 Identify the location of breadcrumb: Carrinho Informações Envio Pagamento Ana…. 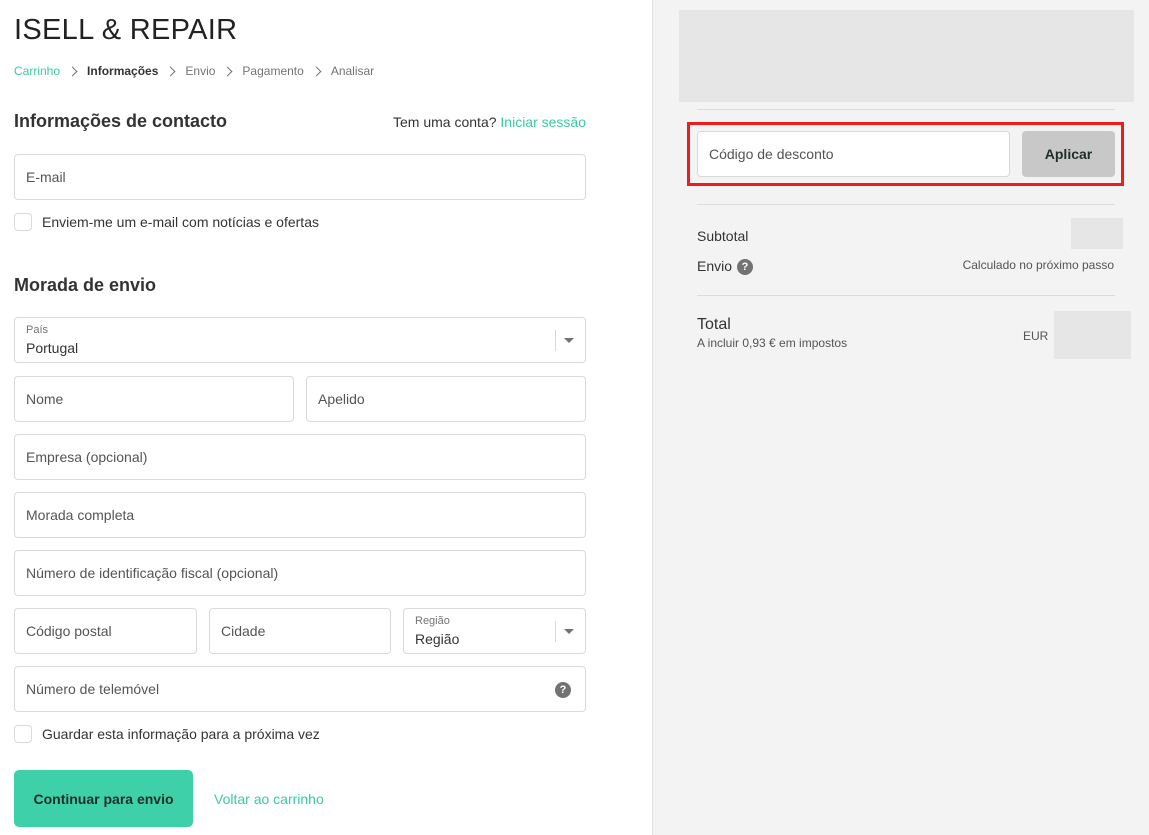
(194, 71).